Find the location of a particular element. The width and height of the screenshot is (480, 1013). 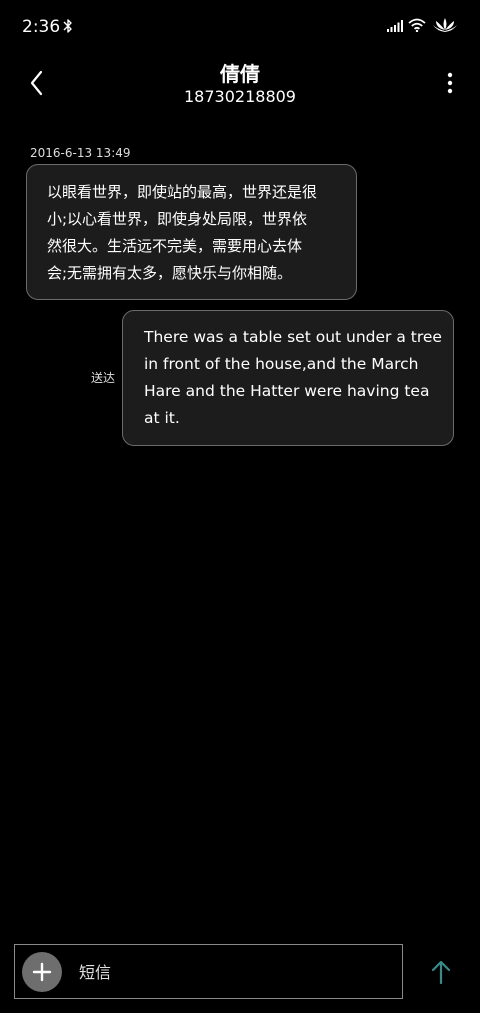

more-options-button is located at coordinates (450, 83).